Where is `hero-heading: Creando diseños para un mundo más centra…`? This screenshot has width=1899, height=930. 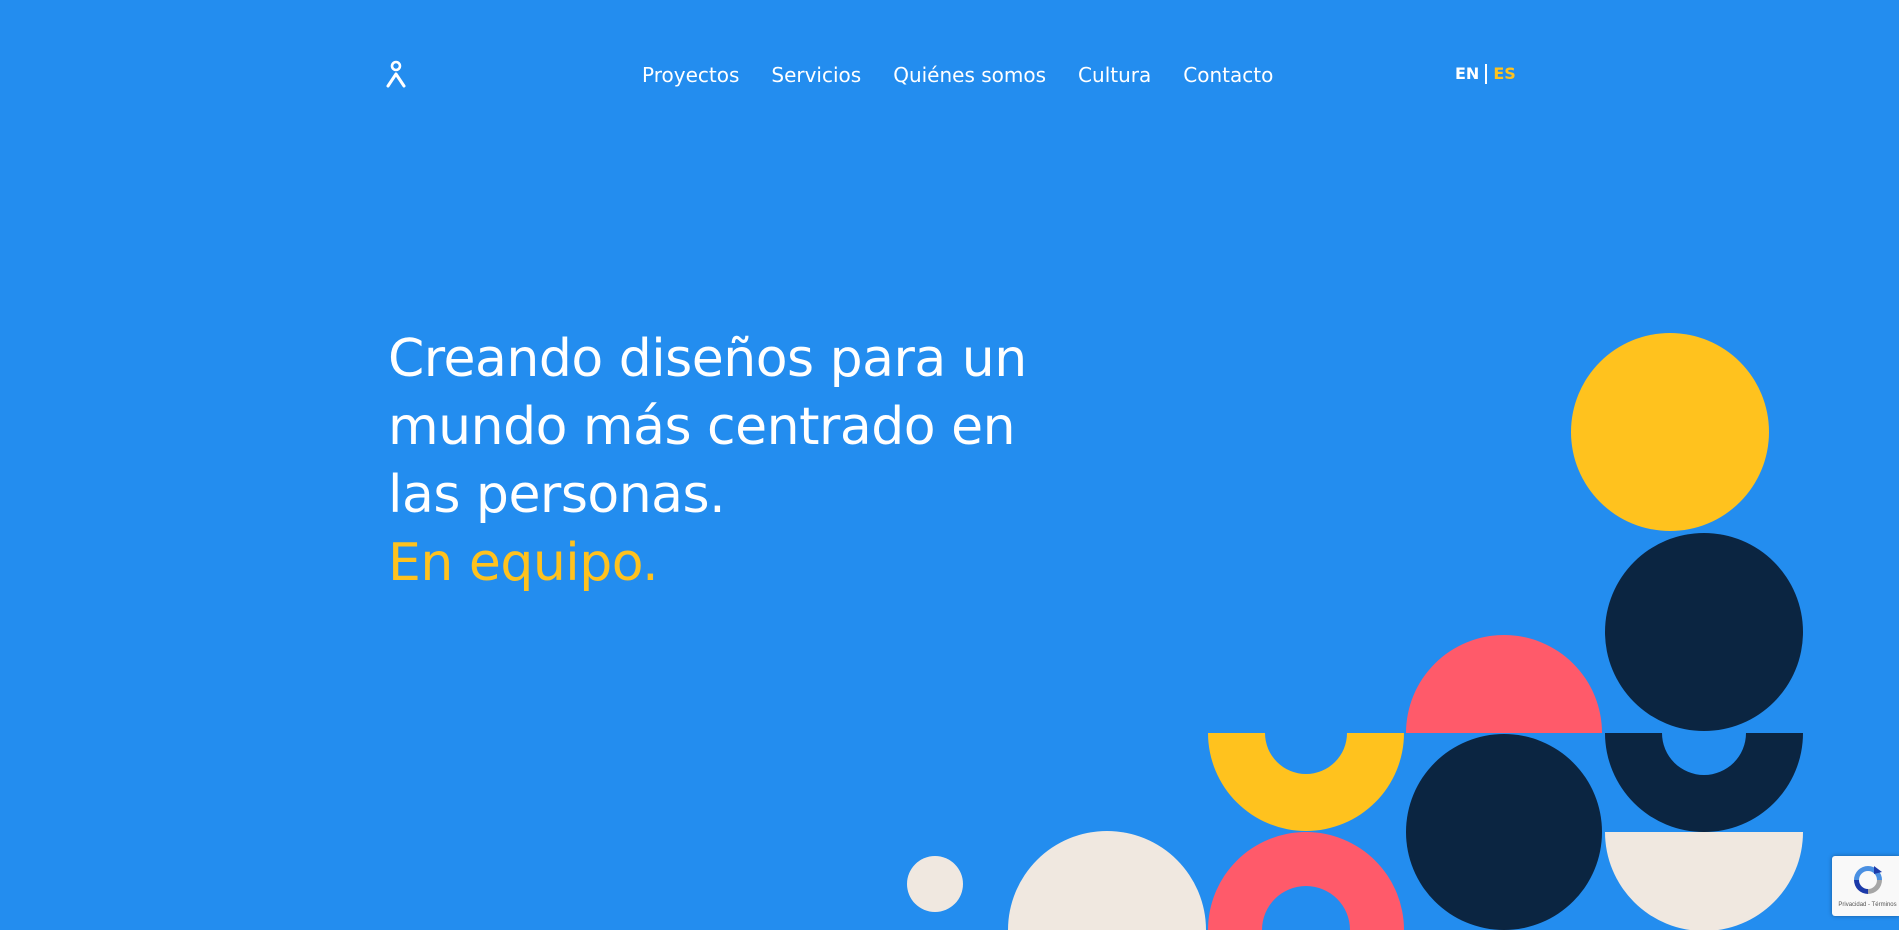
hero-heading: Creando diseños para un mundo más centra… is located at coordinates (738, 461).